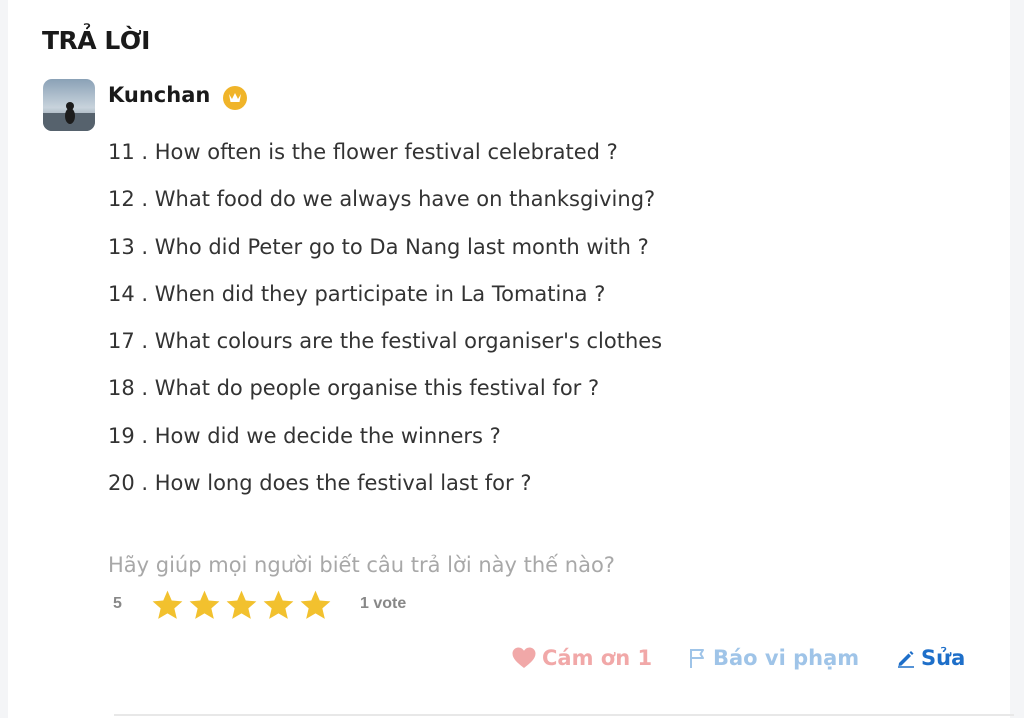  I want to click on star-rating, so click(241, 605).